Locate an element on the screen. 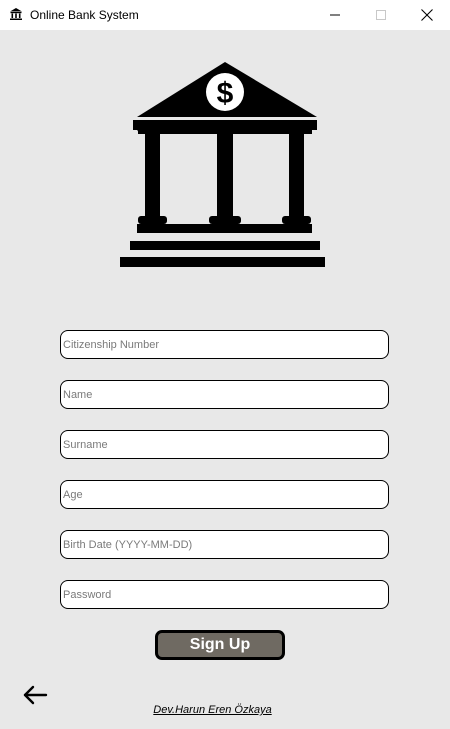 The width and height of the screenshot is (450, 729). title-bar: Online Bank System is located at coordinates (225, 15).